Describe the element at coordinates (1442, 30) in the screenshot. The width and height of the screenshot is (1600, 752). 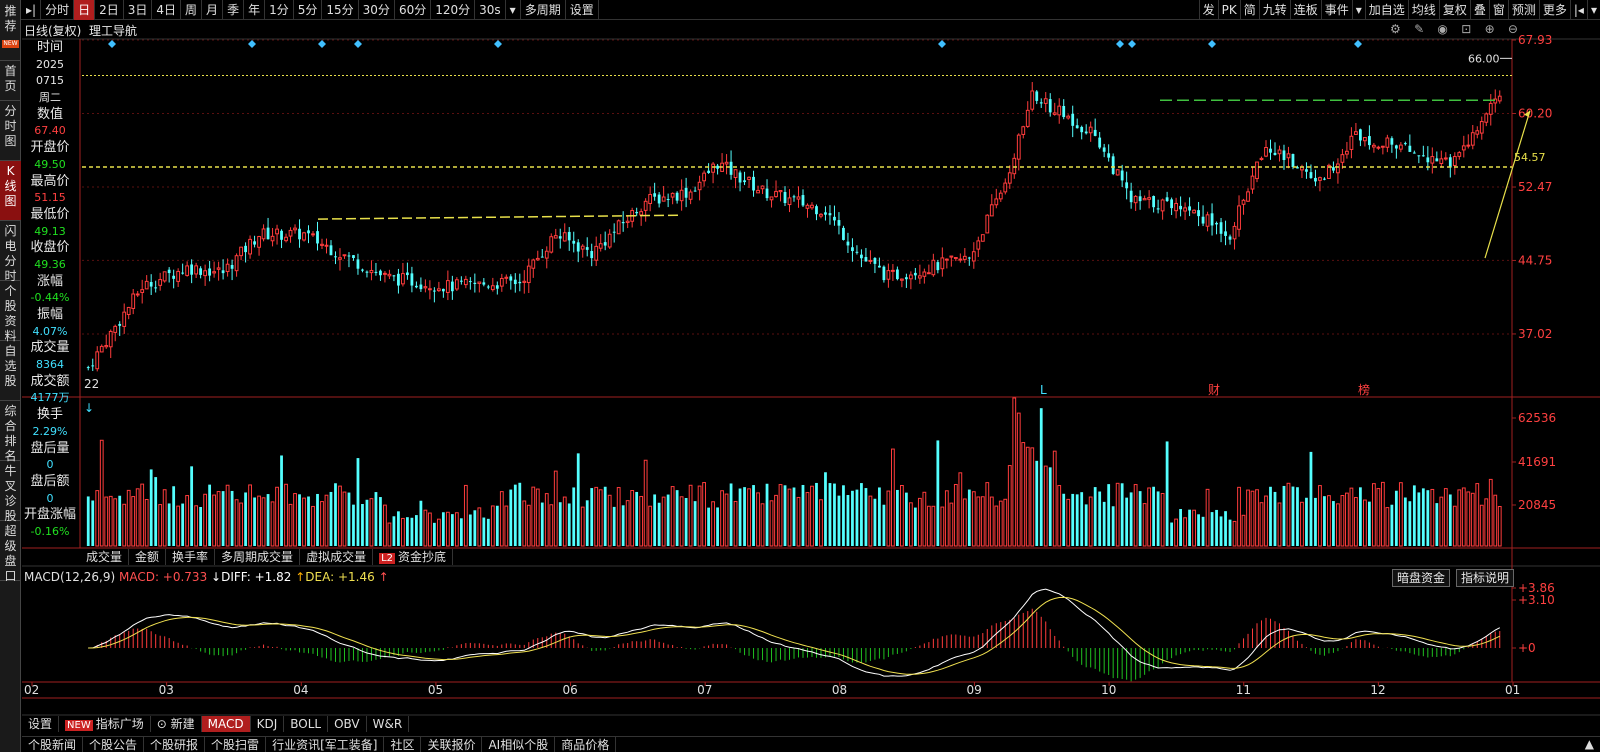
I see `eye-icon: ◉` at that location.